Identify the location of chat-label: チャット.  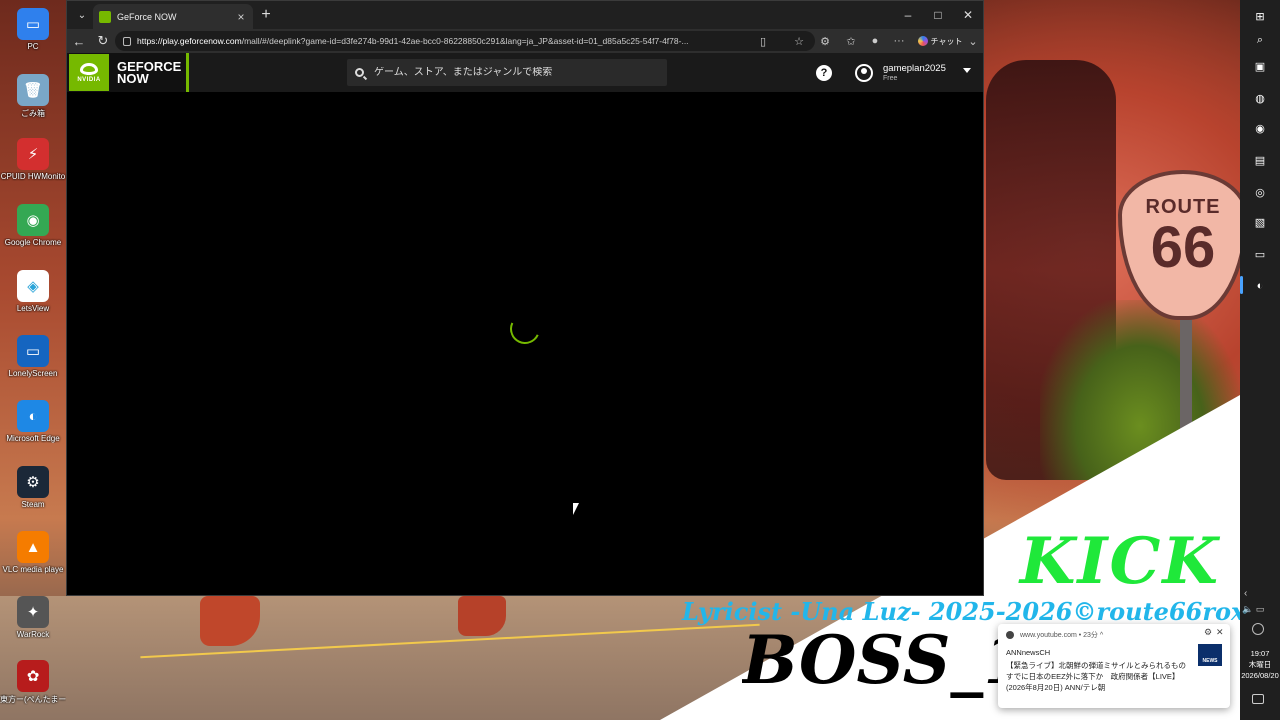
(946, 41).